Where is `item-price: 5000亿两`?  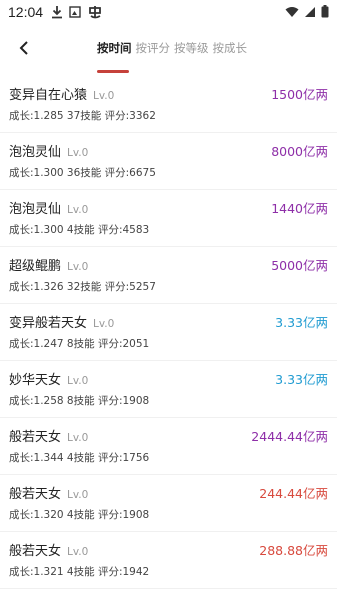 item-price: 5000亿两 is located at coordinates (299, 265).